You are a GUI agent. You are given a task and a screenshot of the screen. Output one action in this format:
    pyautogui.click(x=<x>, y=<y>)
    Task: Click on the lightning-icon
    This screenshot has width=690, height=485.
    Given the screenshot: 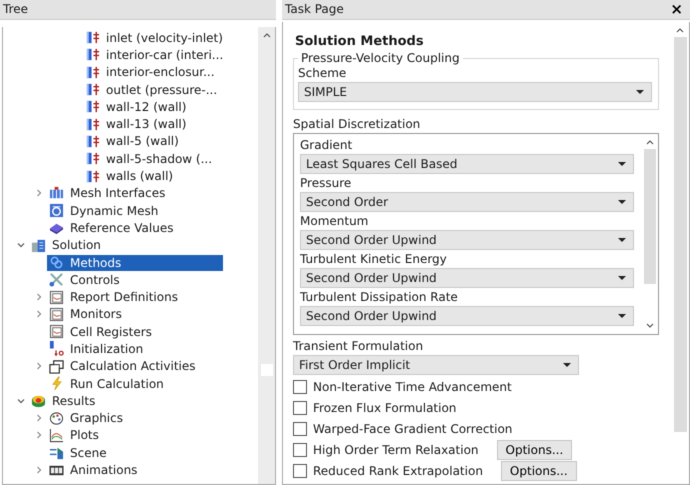 What is the action you would take?
    pyautogui.click(x=56, y=384)
    